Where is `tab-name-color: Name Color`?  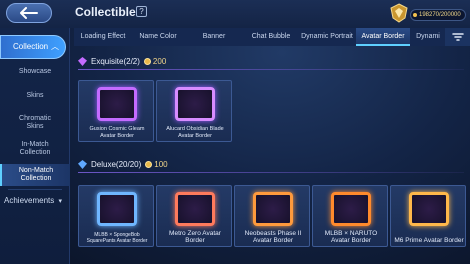 tab-name-color: Name Color is located at coordinates (158, 37).